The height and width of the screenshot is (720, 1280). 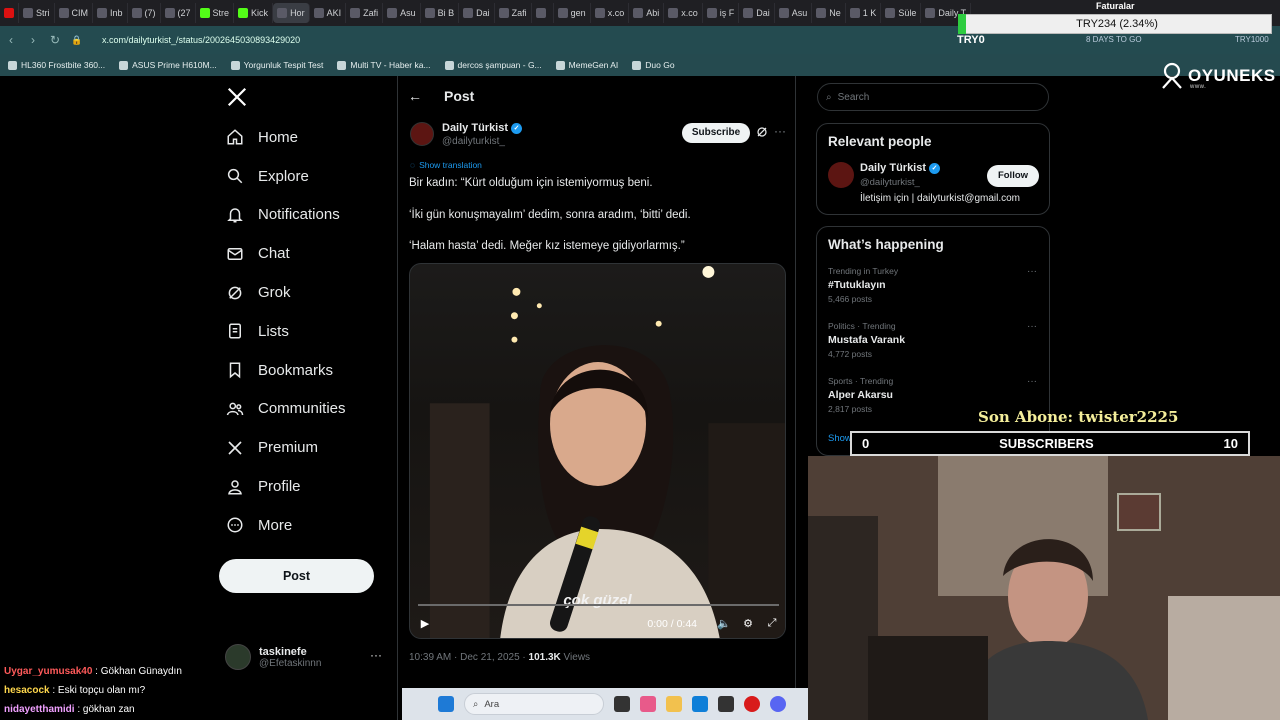 I want to click on browser-tab: Bi B, so click(x=440, y=13).